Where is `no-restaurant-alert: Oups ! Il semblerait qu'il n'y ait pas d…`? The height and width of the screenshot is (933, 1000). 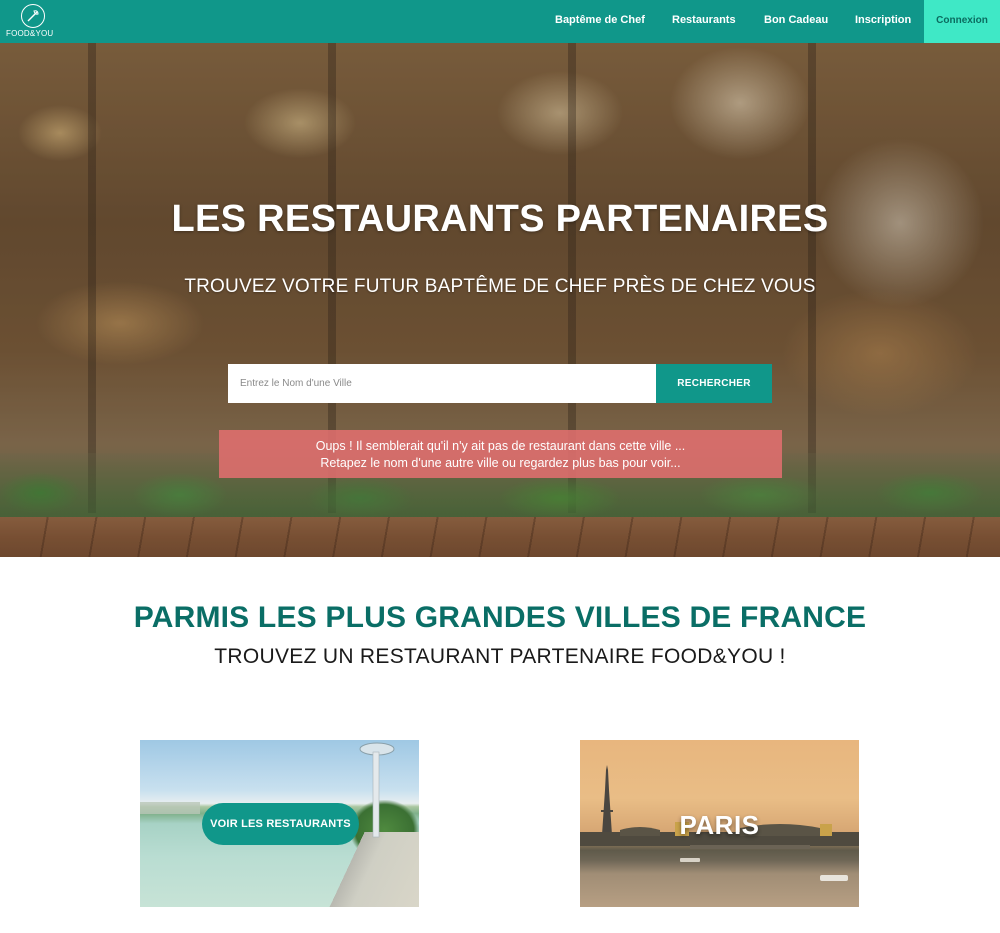
no-restaurant-alert: Oups ! Il semblerait qu'il n'y ait pas d… is located at coordinates (500, 454).